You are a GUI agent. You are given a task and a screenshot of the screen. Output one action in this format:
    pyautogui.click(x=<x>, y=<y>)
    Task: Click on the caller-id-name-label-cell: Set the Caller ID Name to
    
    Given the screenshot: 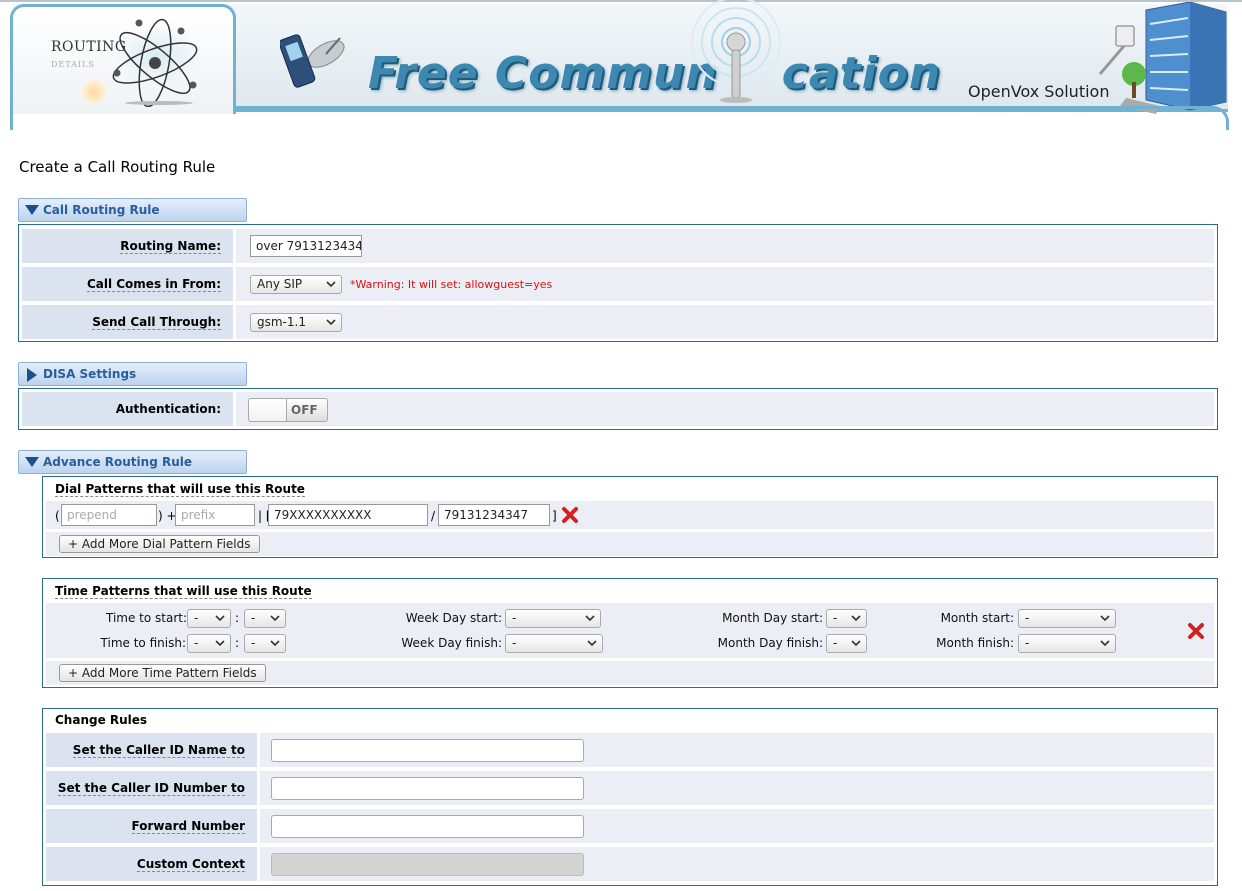 What is the action you would take?
    pyautogui.click(x=151, y=750)
    